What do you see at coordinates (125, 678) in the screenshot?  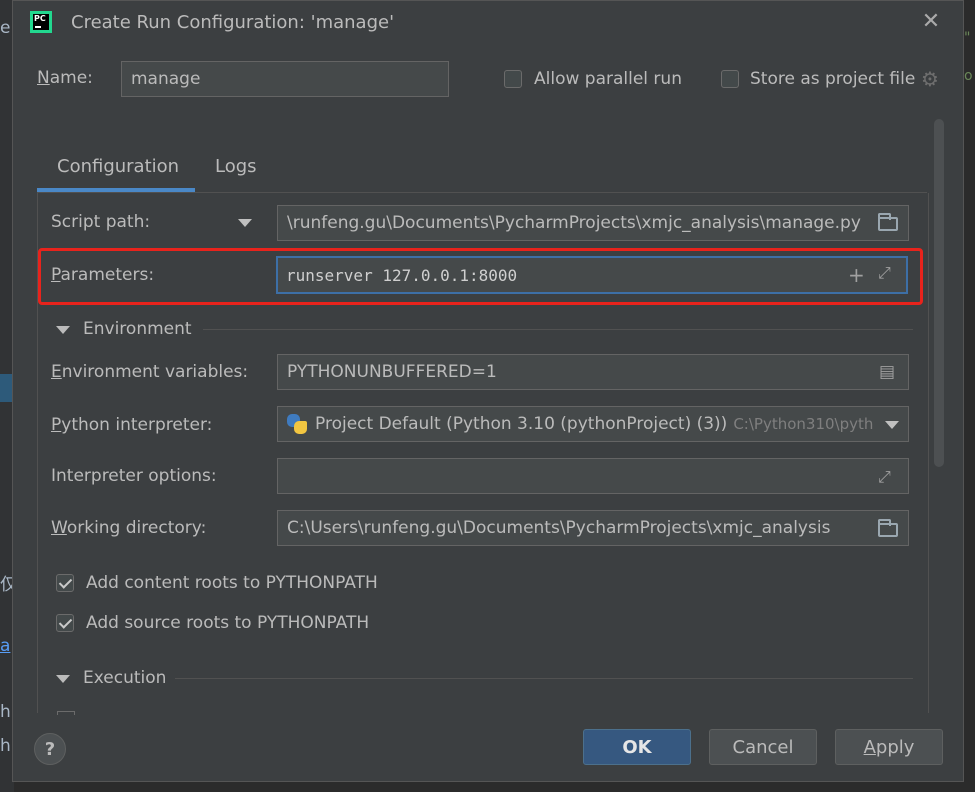 I see `execution-section-title: Execution` at bounding box center [125, 678].